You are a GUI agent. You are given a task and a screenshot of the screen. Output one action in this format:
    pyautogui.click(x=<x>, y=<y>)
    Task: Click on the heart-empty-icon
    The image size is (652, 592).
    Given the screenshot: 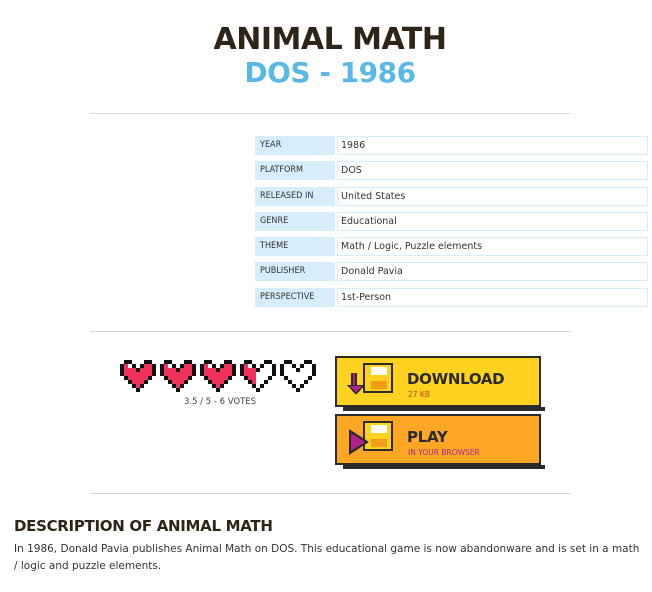 What is the action you would take?
    pyautogui.click(x=298, y=376)
    